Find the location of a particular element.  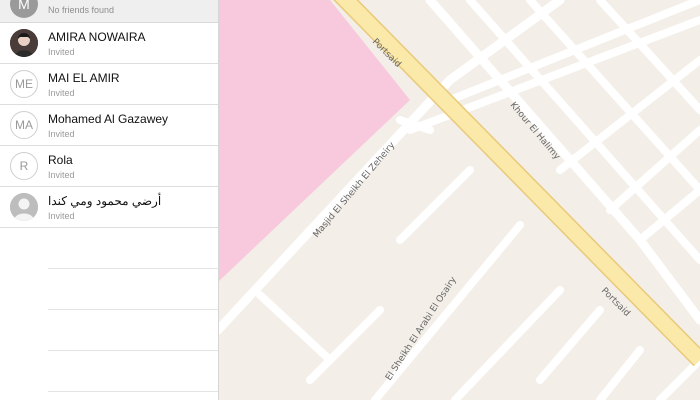

friend-name: MAI EL AMIR is located at coordinates (84, 78).